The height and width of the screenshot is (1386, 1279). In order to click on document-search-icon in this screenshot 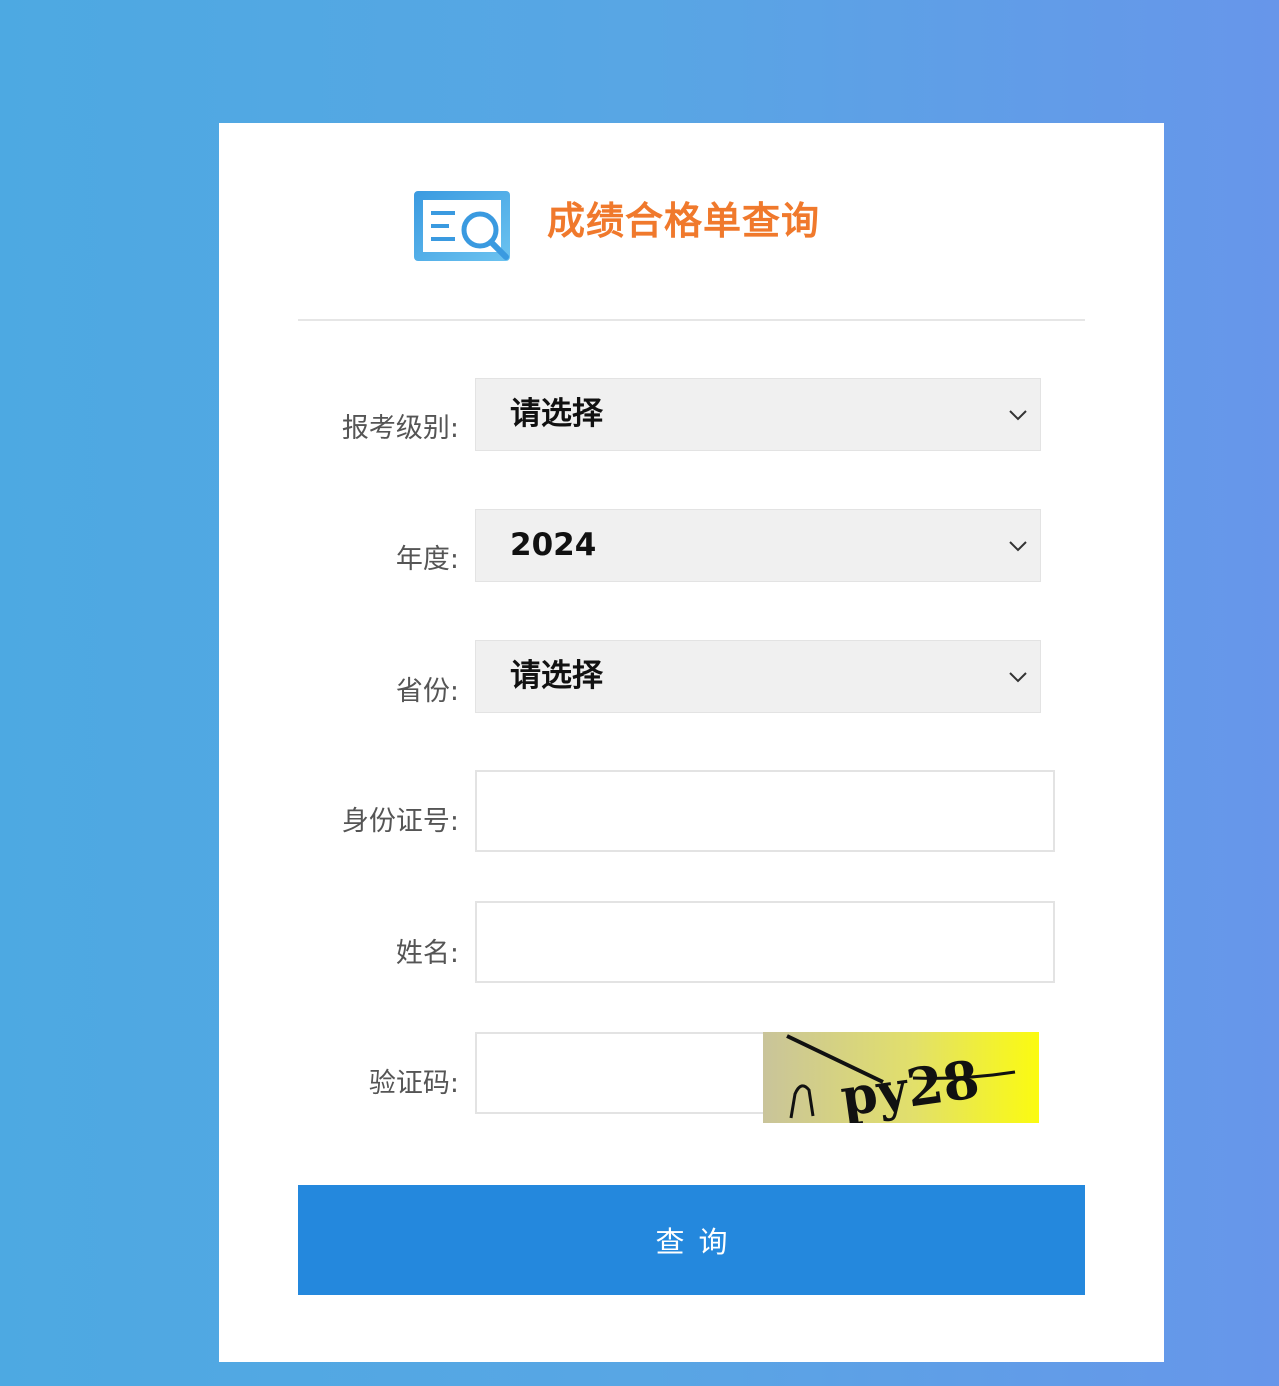, I will do `click(462, 226)`.